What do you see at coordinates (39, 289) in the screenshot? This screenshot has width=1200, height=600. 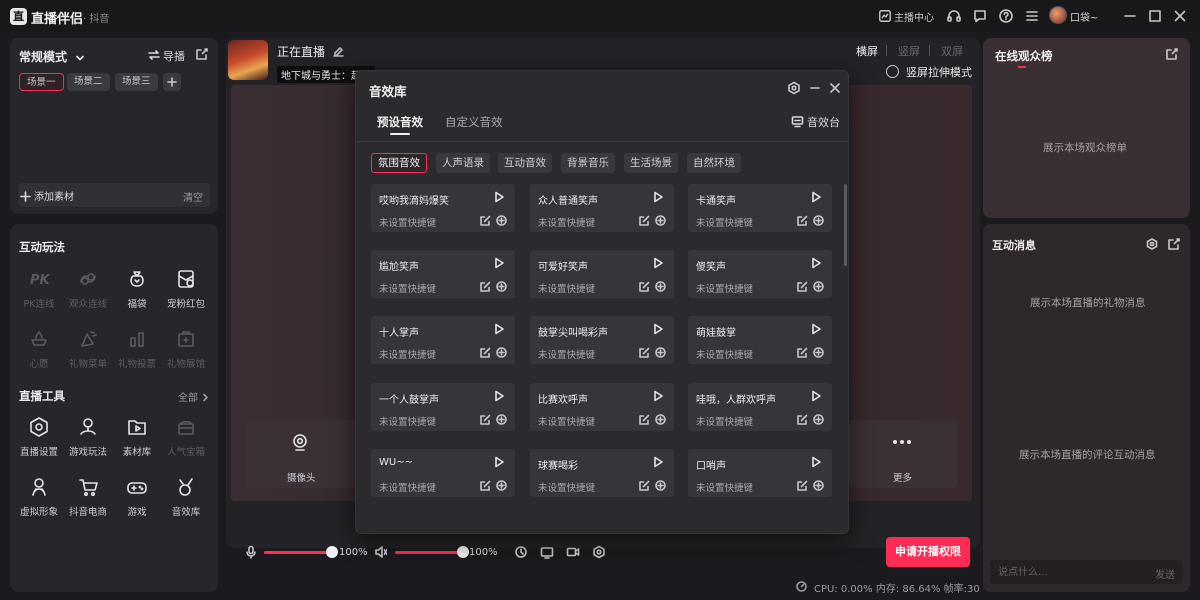 I see `pk-link-item: PK PK连线` at bounding box center [39, 289].